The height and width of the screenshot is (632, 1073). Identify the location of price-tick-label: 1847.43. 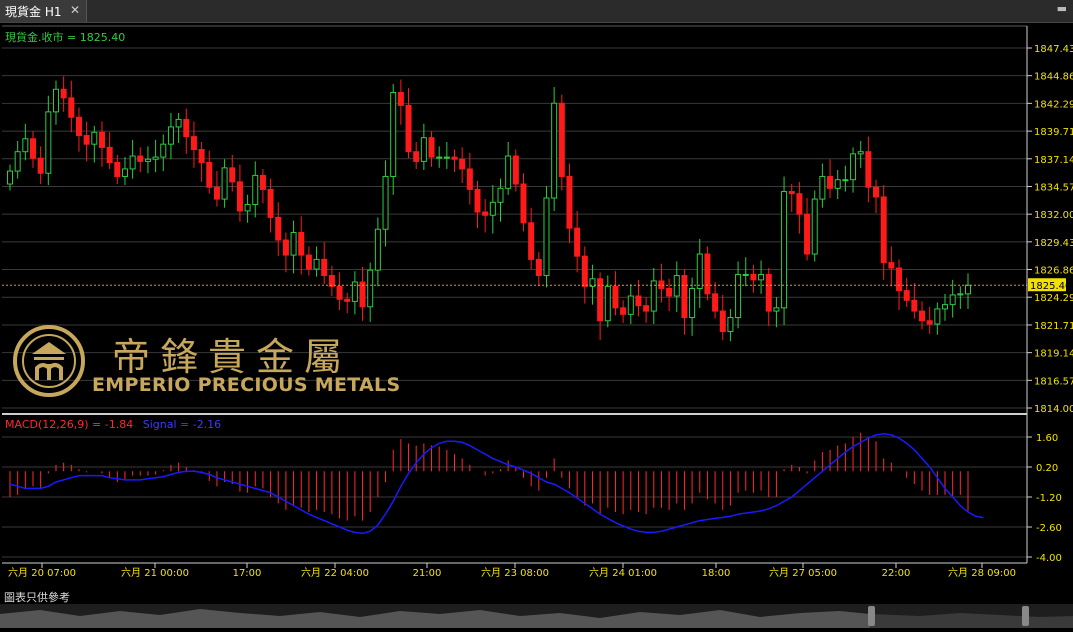
(1053, 49).